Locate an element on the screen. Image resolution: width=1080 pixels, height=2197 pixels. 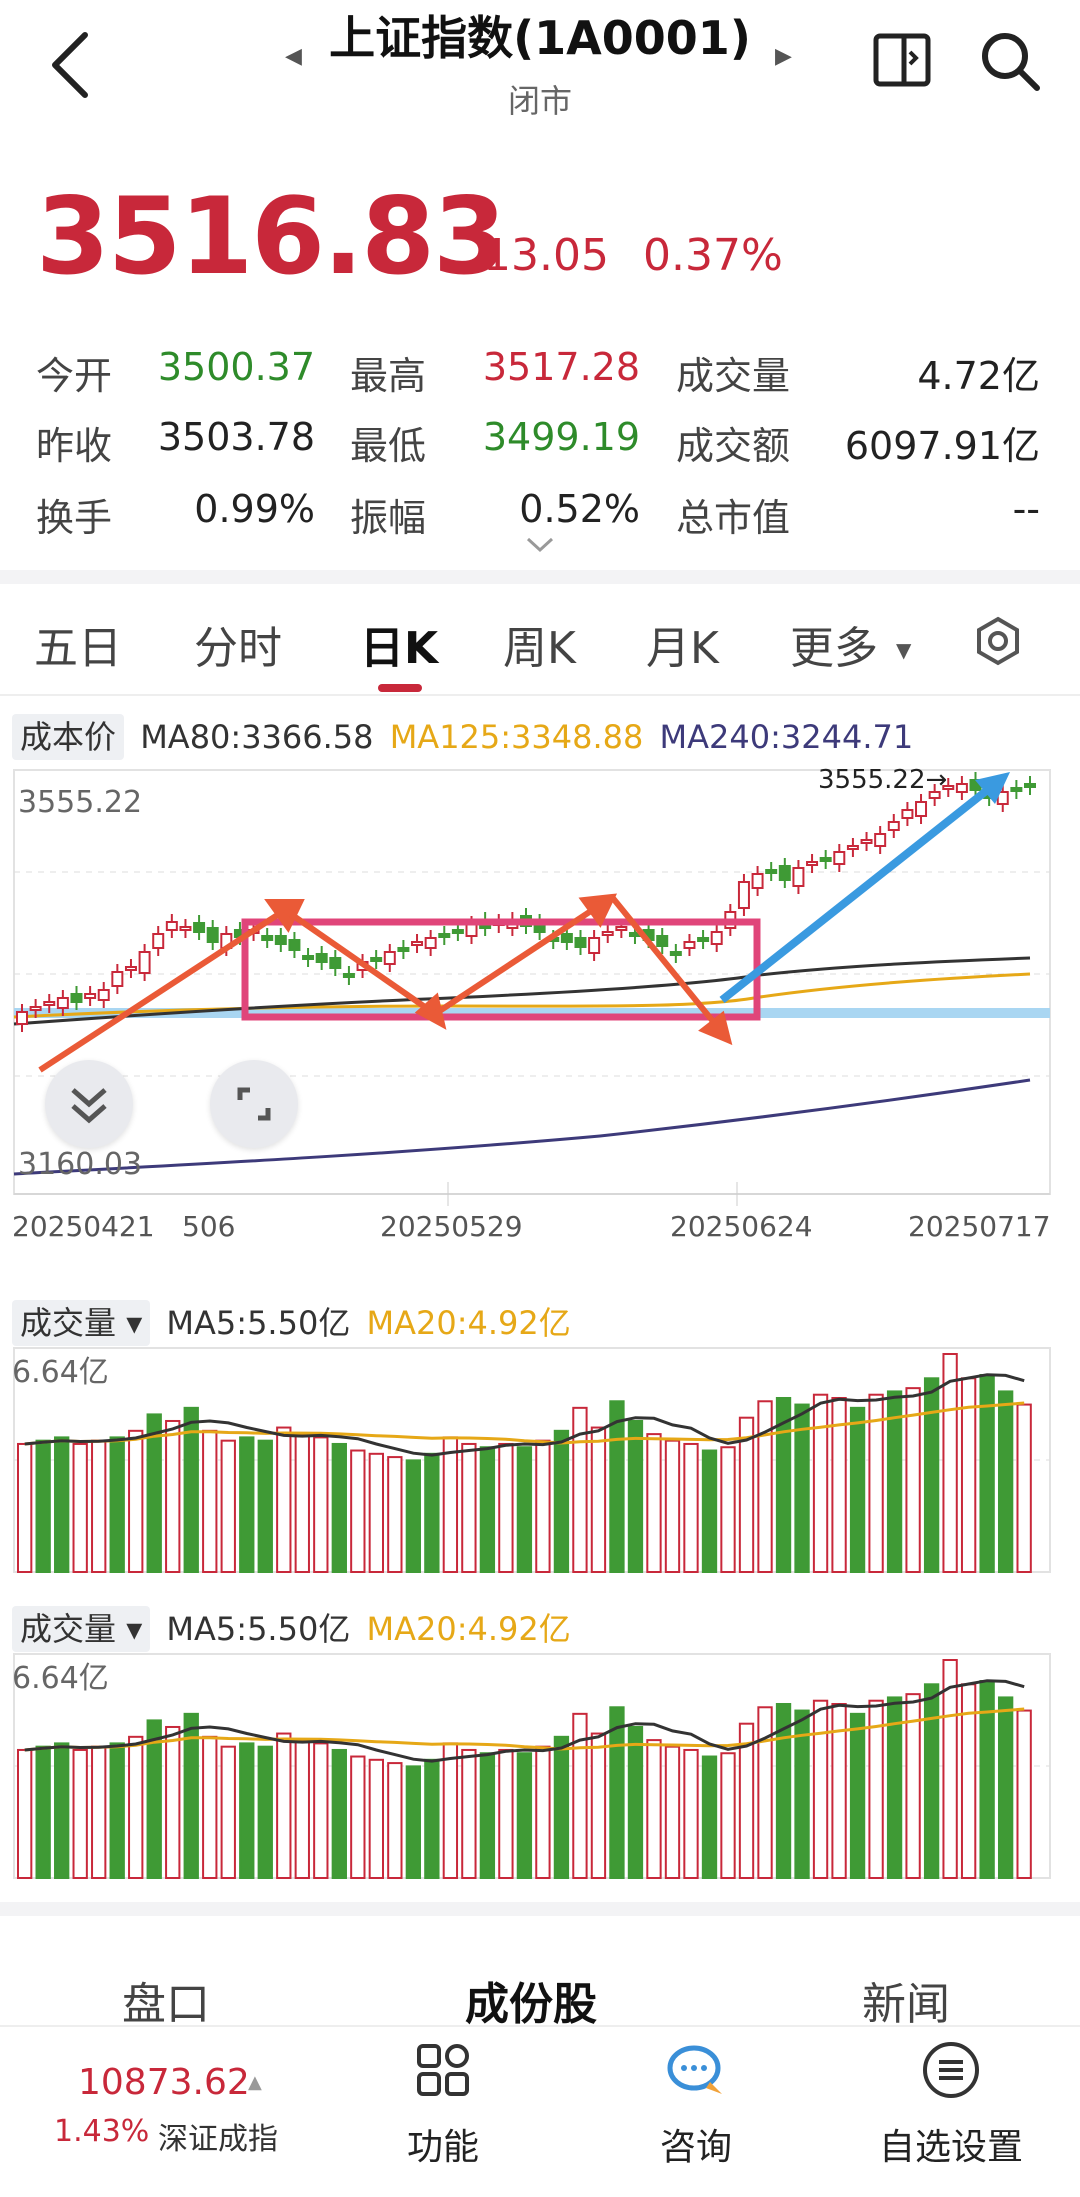
up-triangle-icon: ▲ is located at coordinates (255, 2082).